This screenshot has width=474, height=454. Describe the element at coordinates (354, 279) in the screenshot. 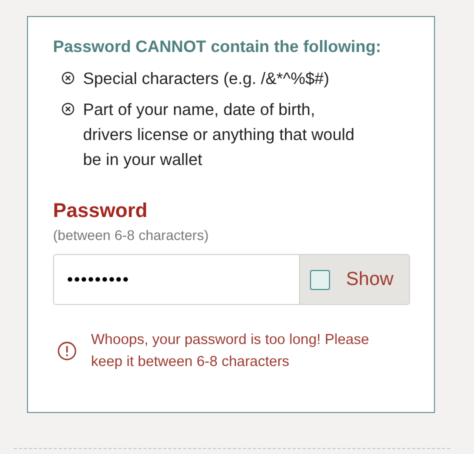

I see `show-toggle: Show` at that location.